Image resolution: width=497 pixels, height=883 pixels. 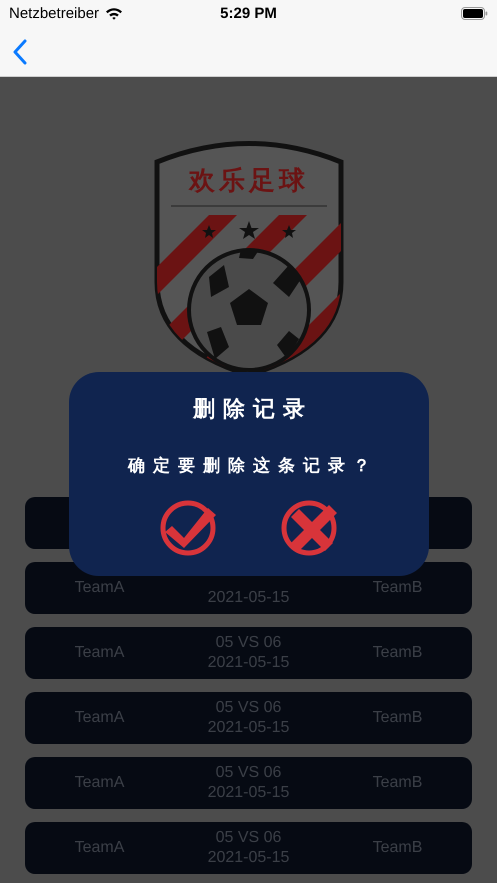 I want to click on wifi-icon, so click(x=114, y=13).